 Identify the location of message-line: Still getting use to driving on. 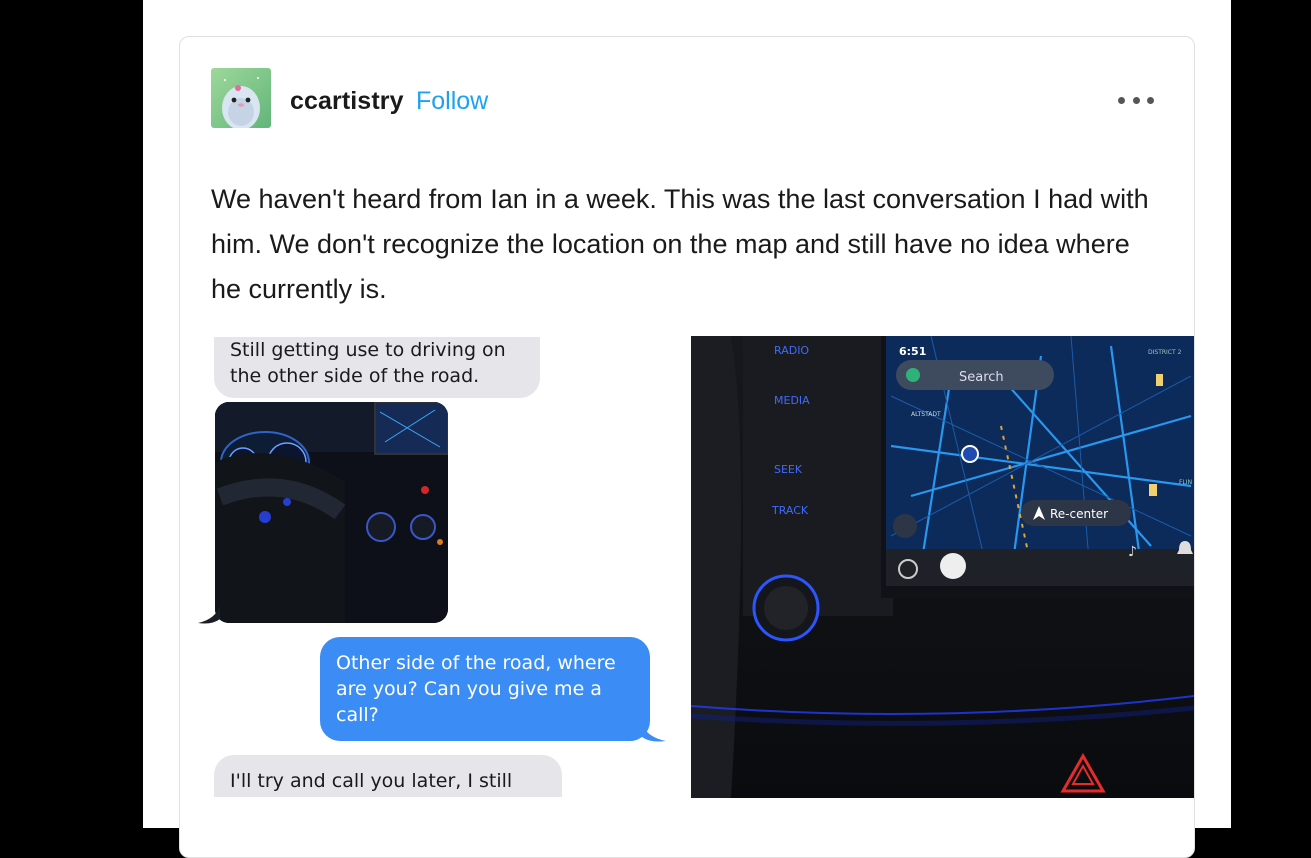
(368, 350).